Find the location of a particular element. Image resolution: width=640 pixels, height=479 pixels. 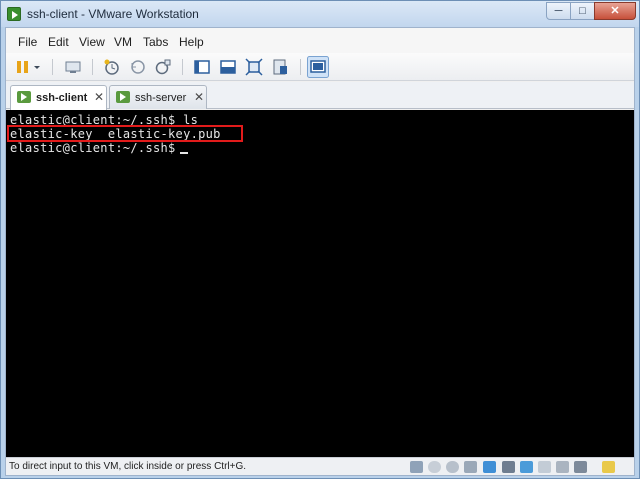

text-cursor is located at coordinates (183, 153).